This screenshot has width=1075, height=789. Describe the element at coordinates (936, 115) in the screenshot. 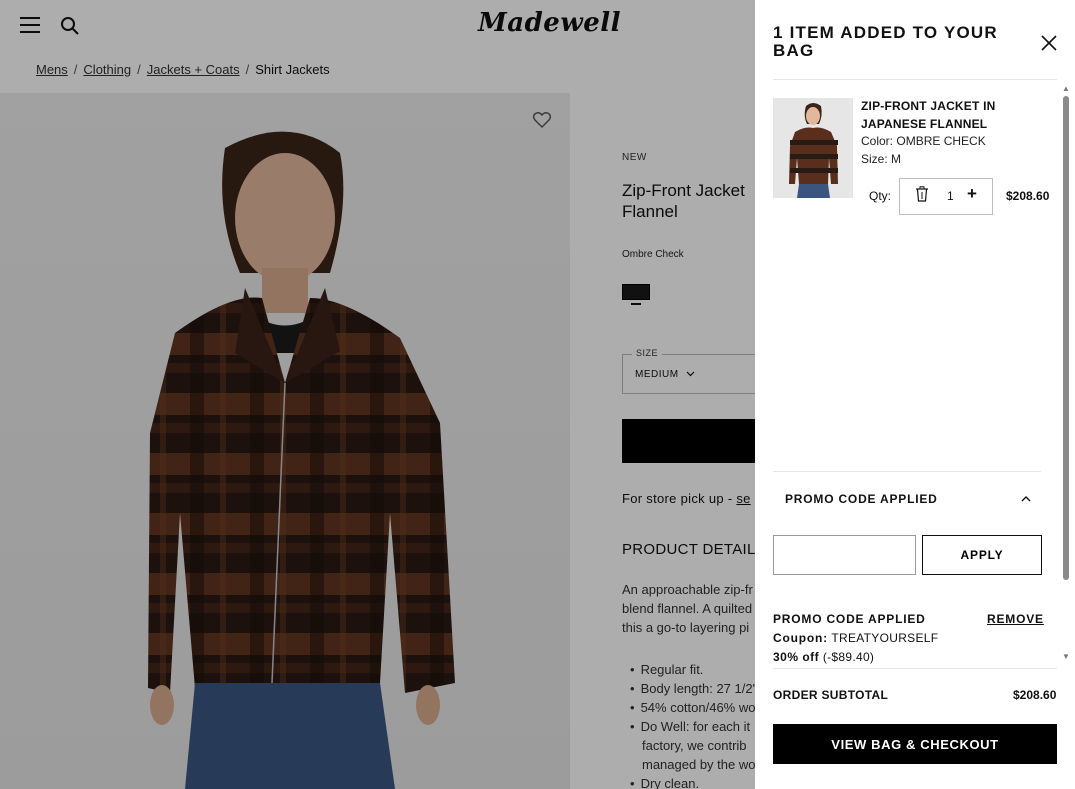

I see `item-name: ZIP-FRONT JACKET IN JAPANESE FLANNEL` at that location.